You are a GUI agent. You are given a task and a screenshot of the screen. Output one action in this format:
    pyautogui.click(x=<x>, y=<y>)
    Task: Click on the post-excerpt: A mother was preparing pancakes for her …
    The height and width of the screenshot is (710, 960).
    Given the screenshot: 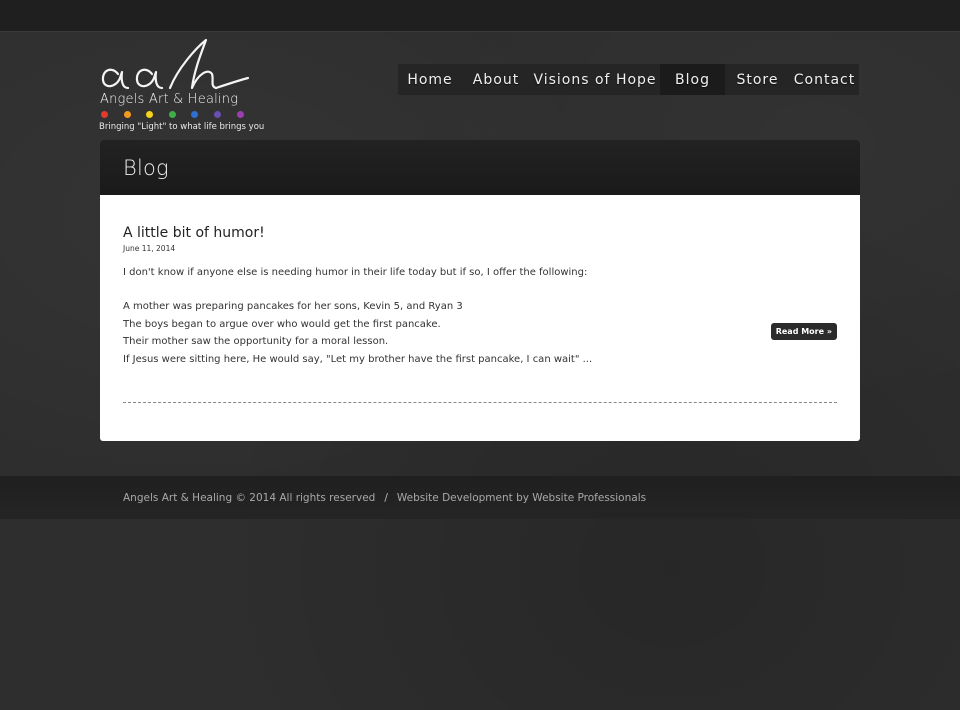 What is the action you would take?
    pyautogui.click(x=480, y=333)
    